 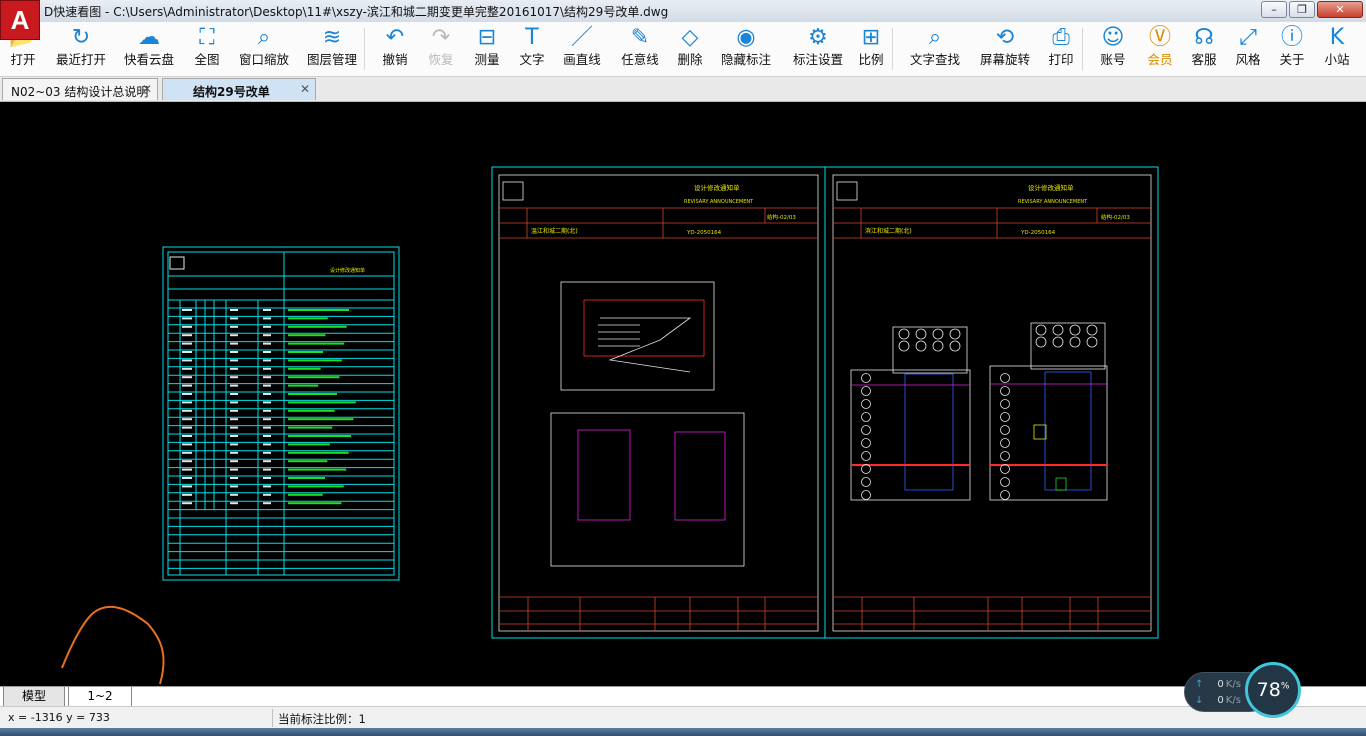 What do you see at coordinates (581, 37) in the screenshot?
I see `line-icon: ／` at bounding box center [581, 37].